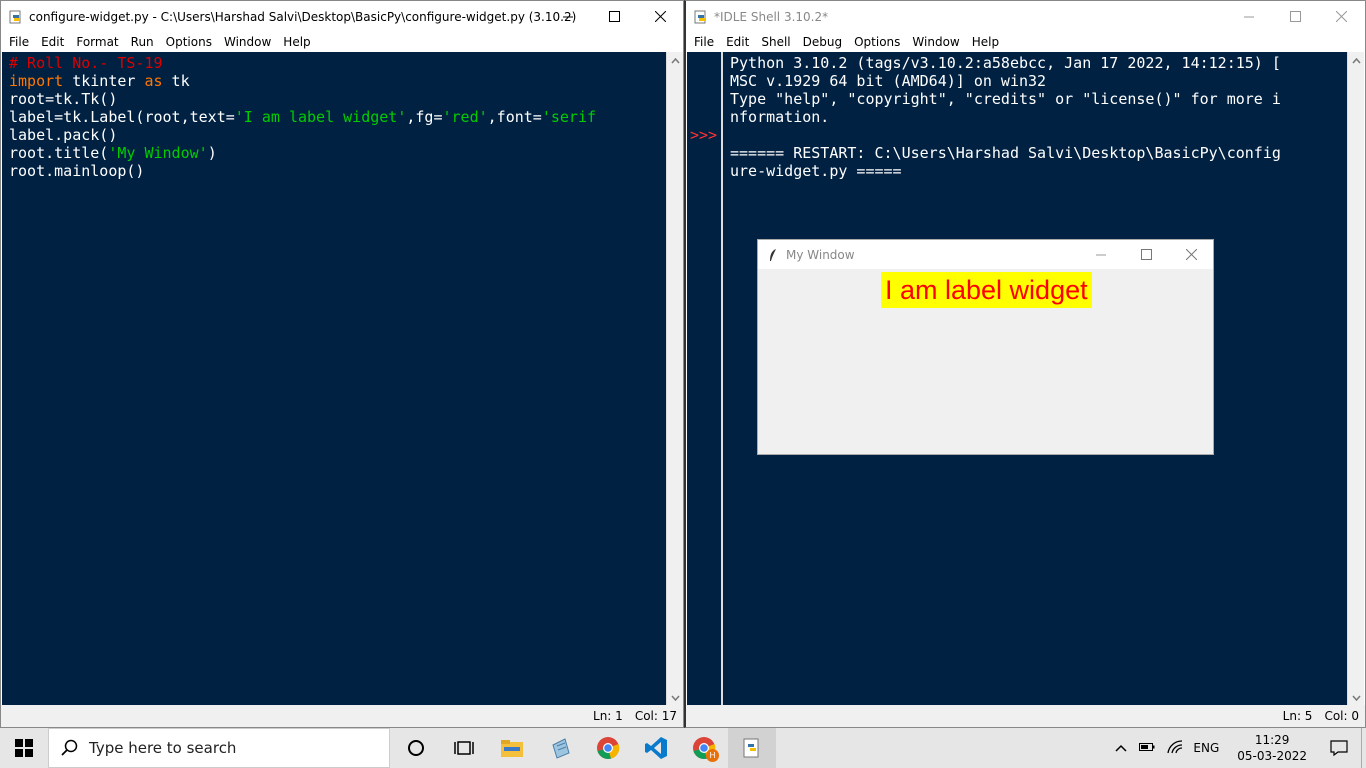 The width and height of the screenshot is (1366, 768). I want to click on code-line: # Roll No.- TS-19, so click(337, 63).